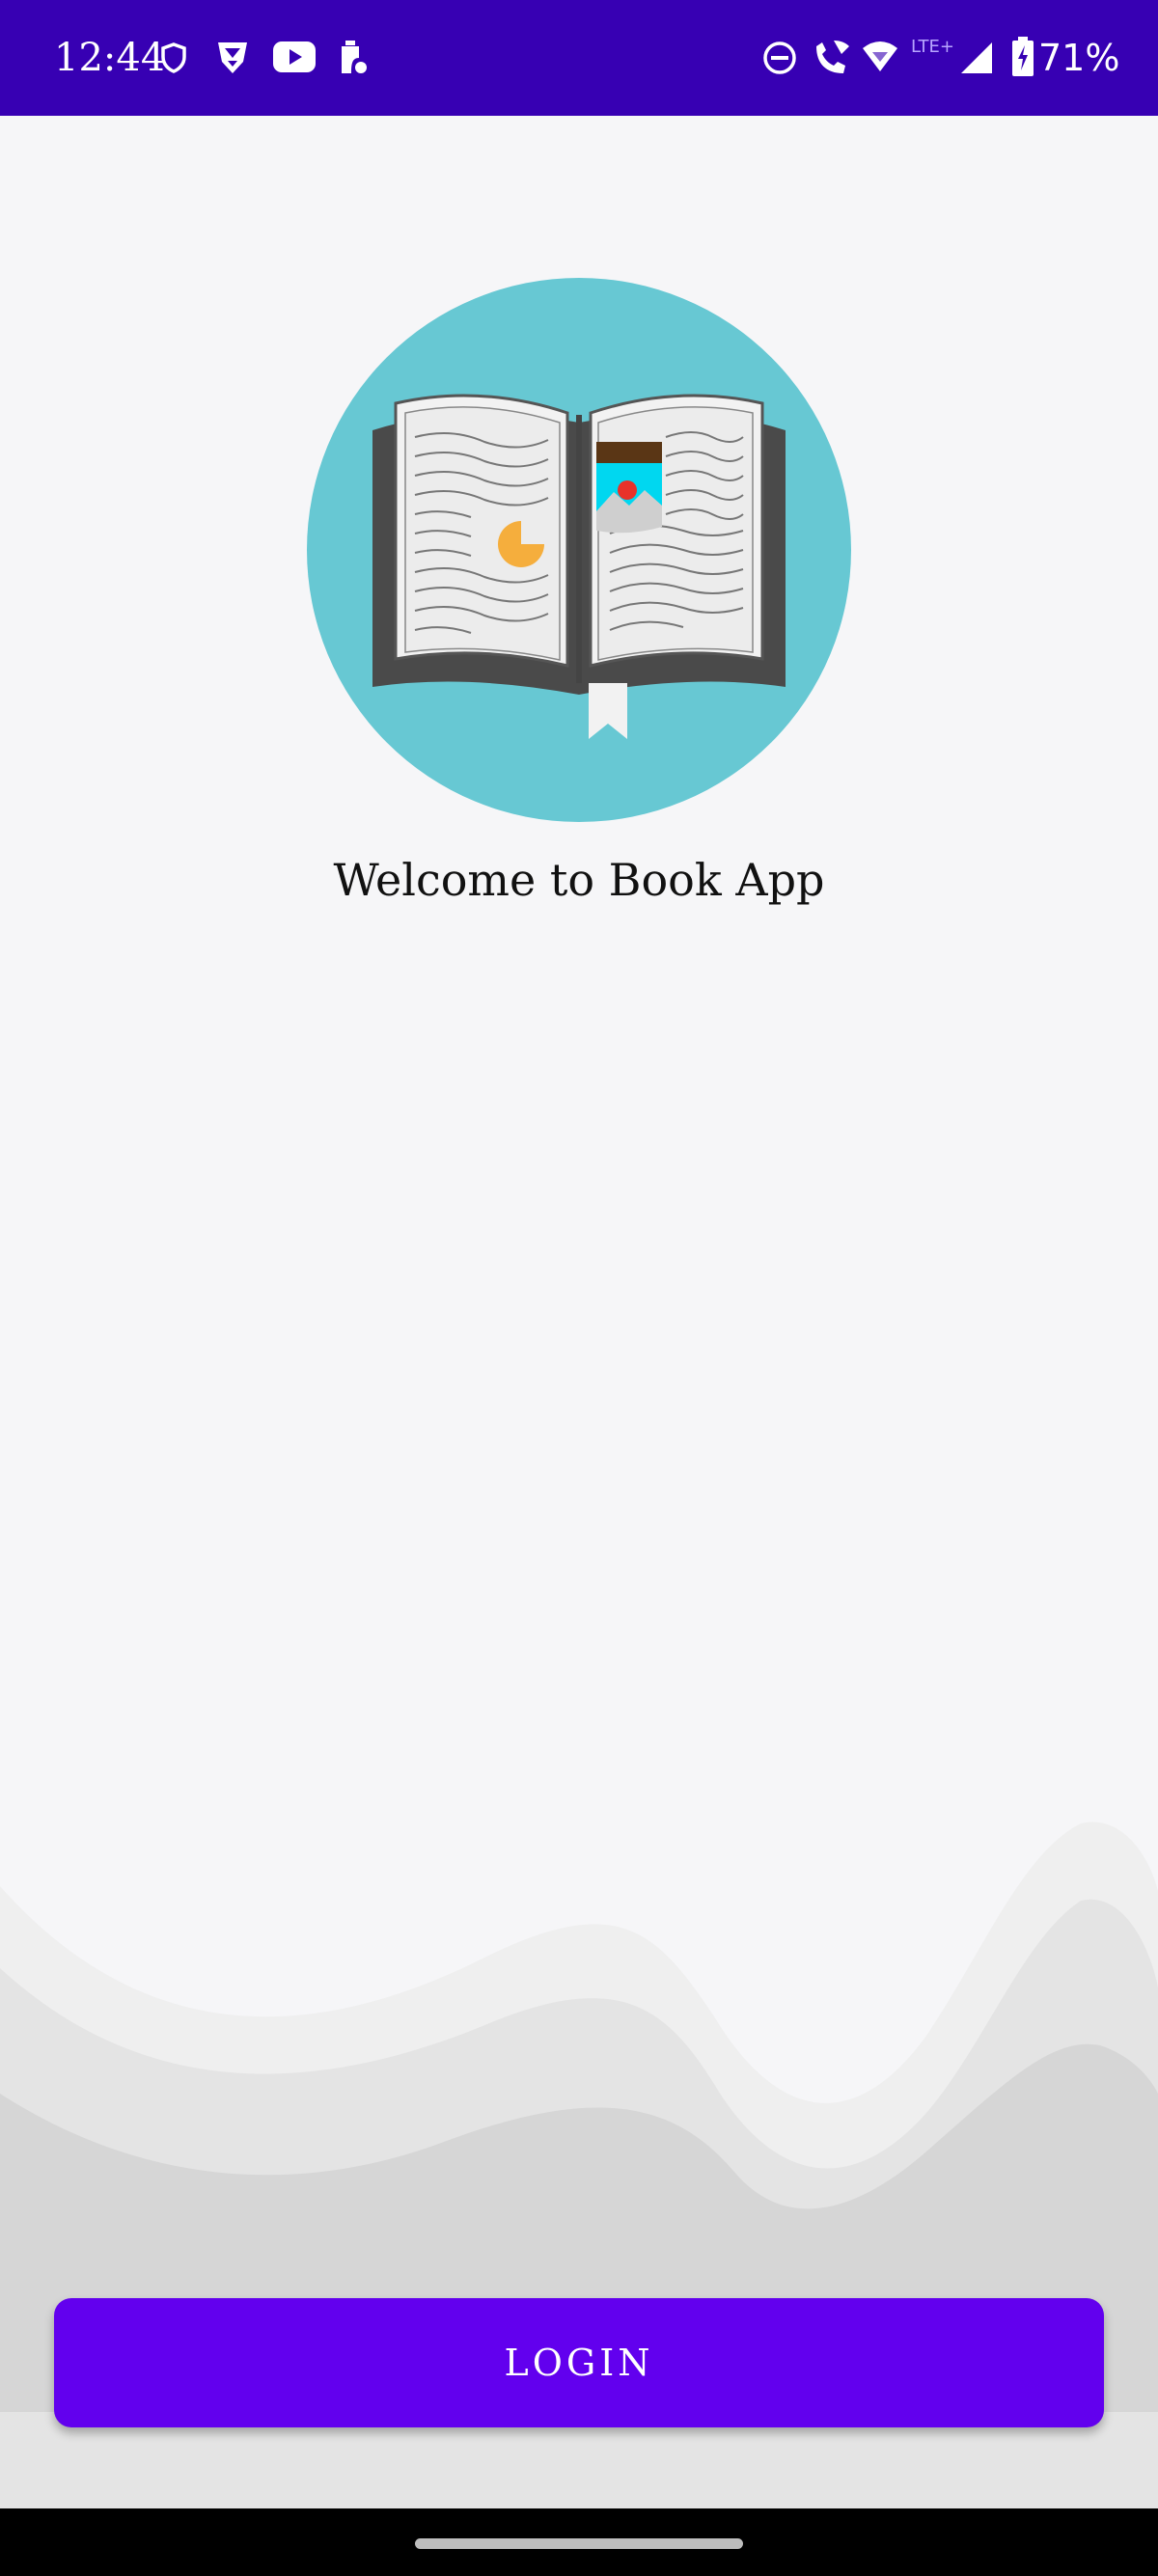  What do you see at coordinates (1079, 58) in the screenshot?
I see `battery-percentage: 71%` at bounding box center [1079, 58].